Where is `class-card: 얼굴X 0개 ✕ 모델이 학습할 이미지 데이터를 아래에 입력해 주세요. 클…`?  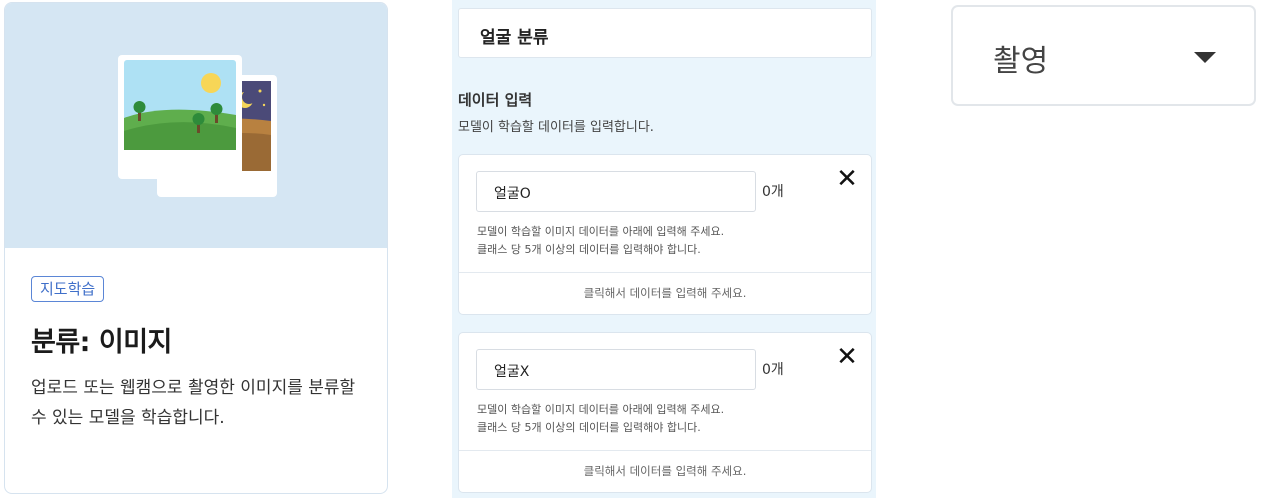
class-card: 얼굴X 0개 ✕ 모델이 학습할 이미지 데이터를 아래에 입력해 주세요. 클… is located at coordinates (665, 412).